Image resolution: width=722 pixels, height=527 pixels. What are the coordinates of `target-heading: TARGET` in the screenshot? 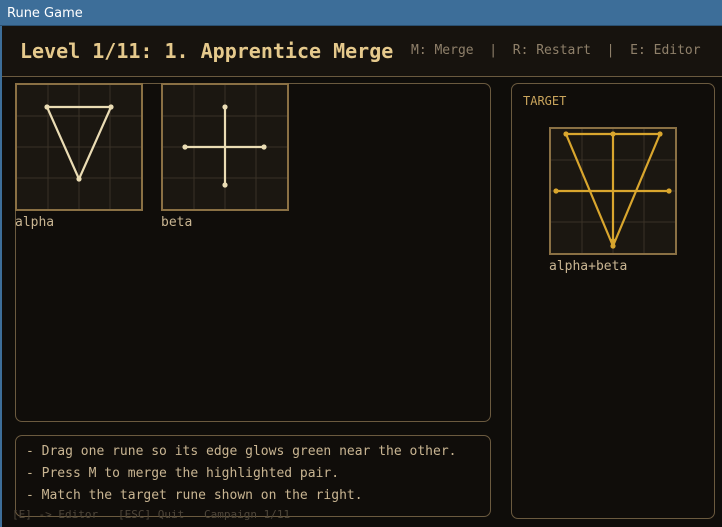 It's located at (545, 101).